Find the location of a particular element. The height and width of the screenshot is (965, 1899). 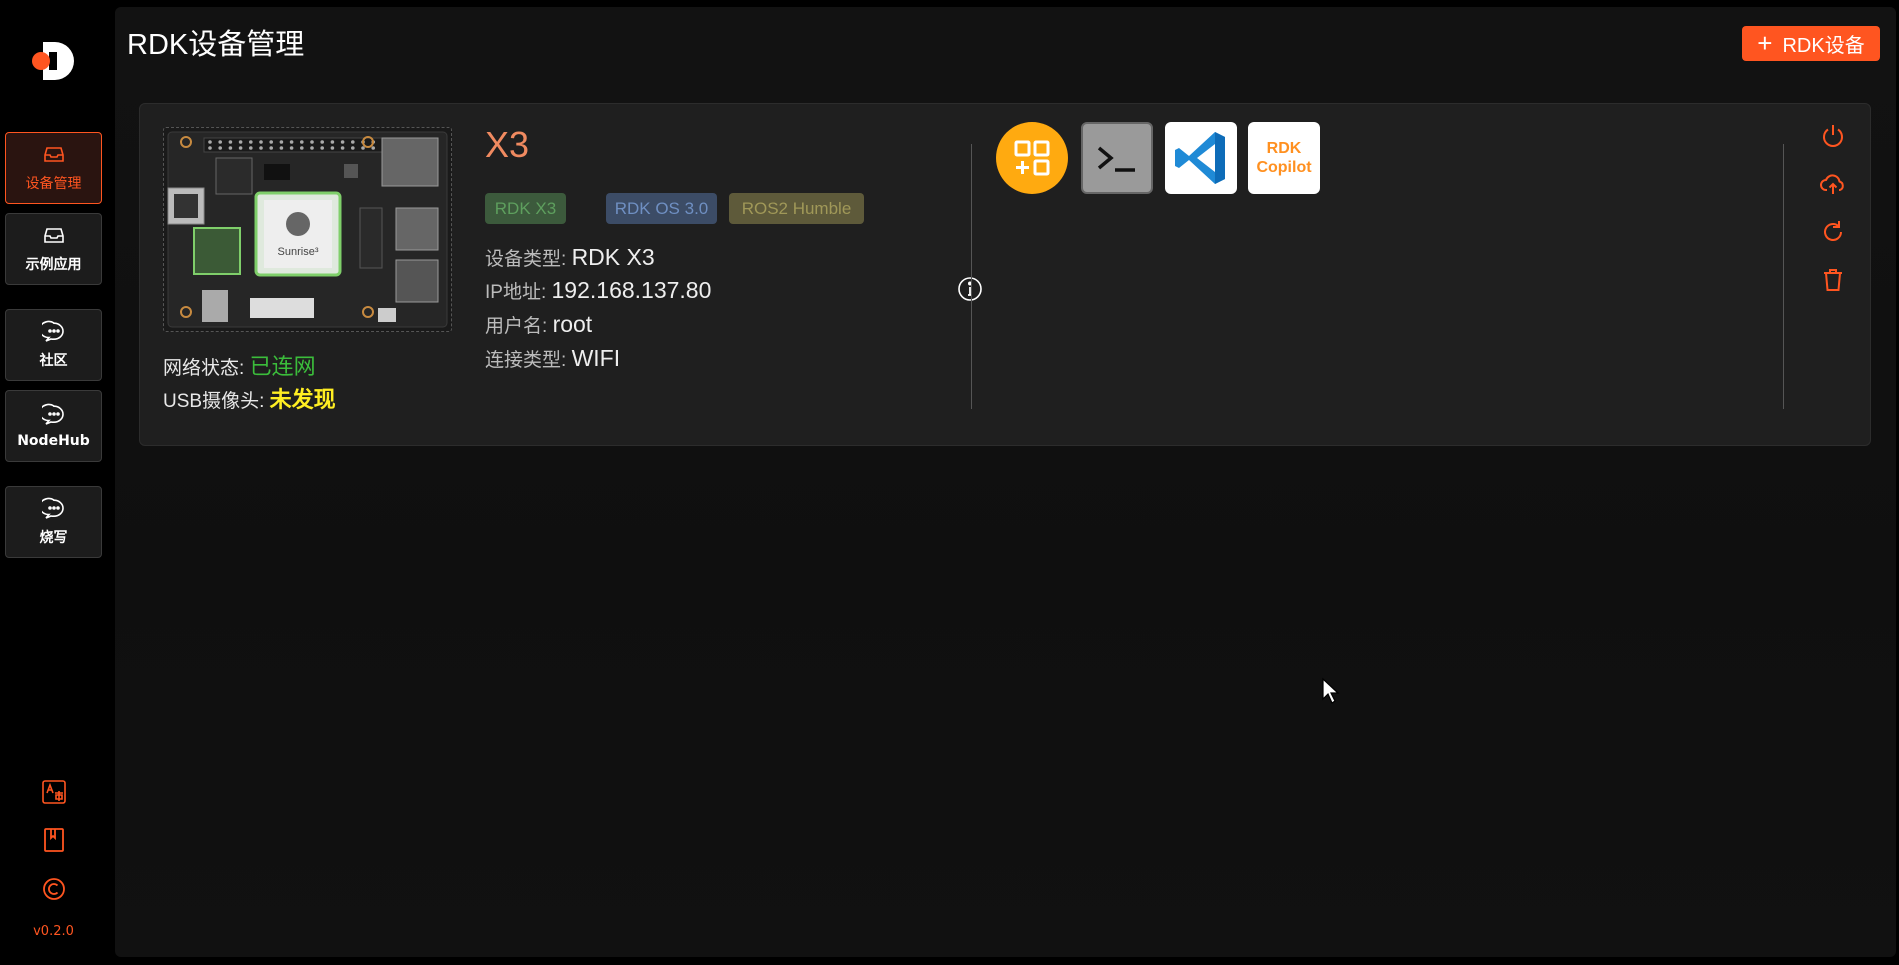

usb-camera-status: USB摄像头: 未发现 is located at coordinates (249, 398).